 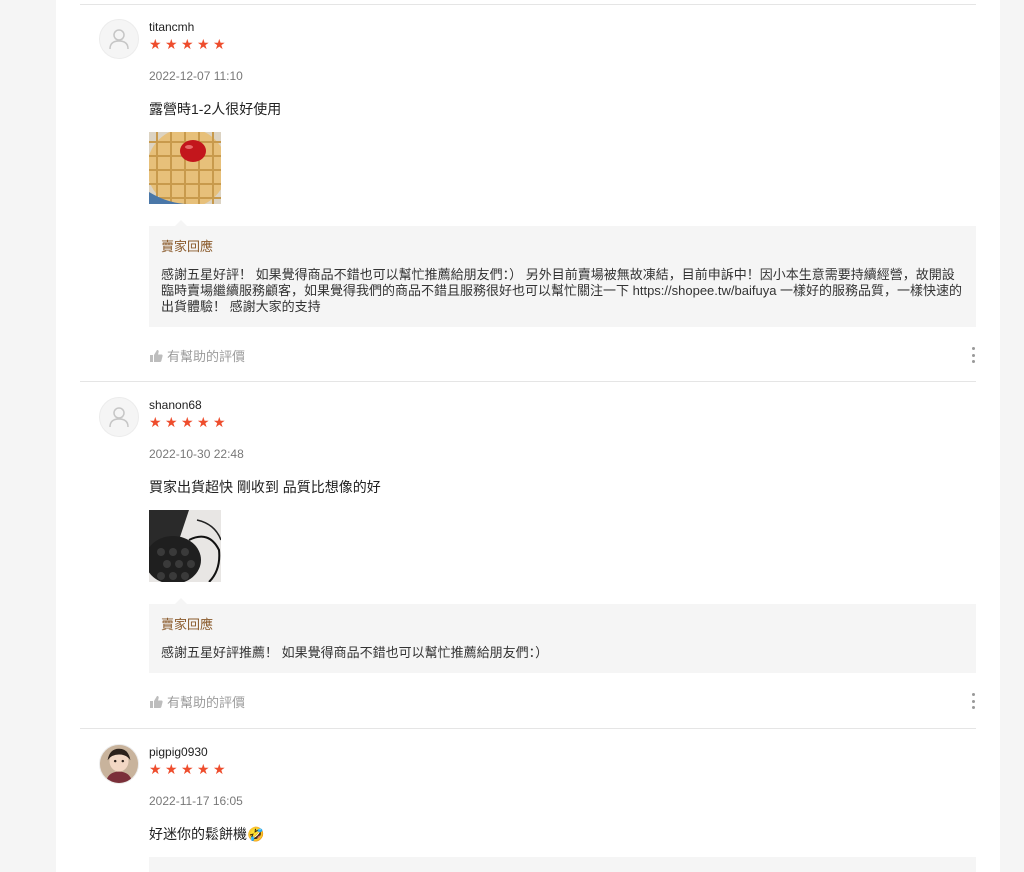 What do you see at coordinates (562, 864) in the screenshot?
I see `seller-reply` at bounding box center [562, 864].